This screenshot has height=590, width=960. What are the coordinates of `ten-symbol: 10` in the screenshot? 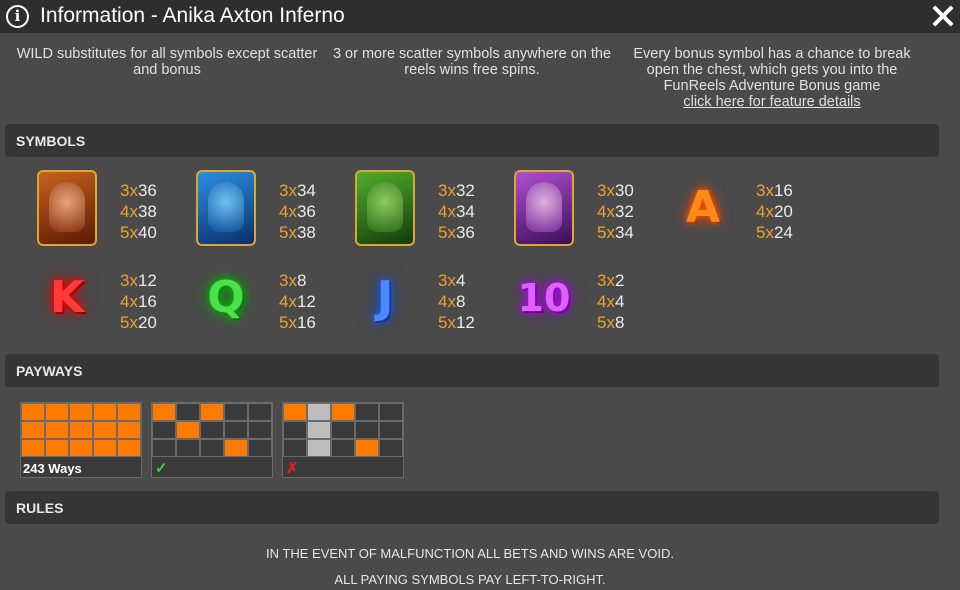 It's located at (544, 298).